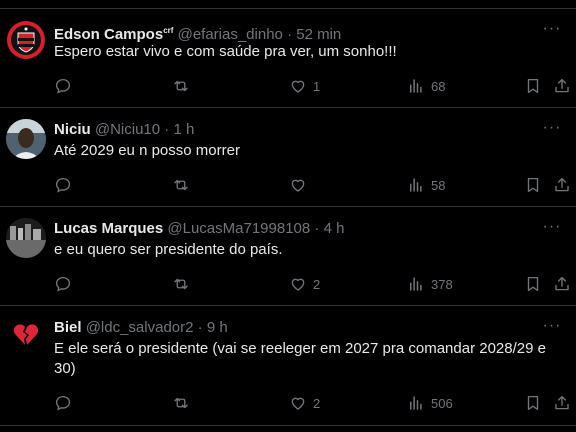 Image resolution: width=576 pixels, height=432 pixels. I want to click on author-handle: @ldc_salvador2, so click(140, 327).